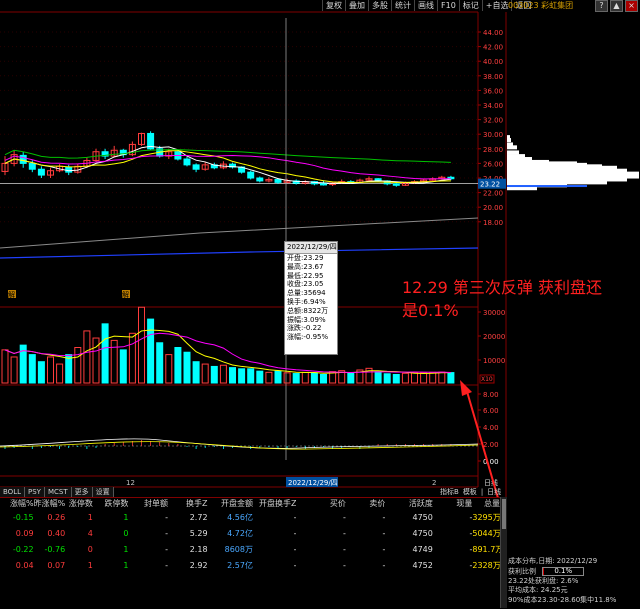 This screenshot has height=609, width=640. What do you see at coordinates (494, 492) in the screenshot?
I see `tab-daily: 日线` at bounding box center [494, 492].